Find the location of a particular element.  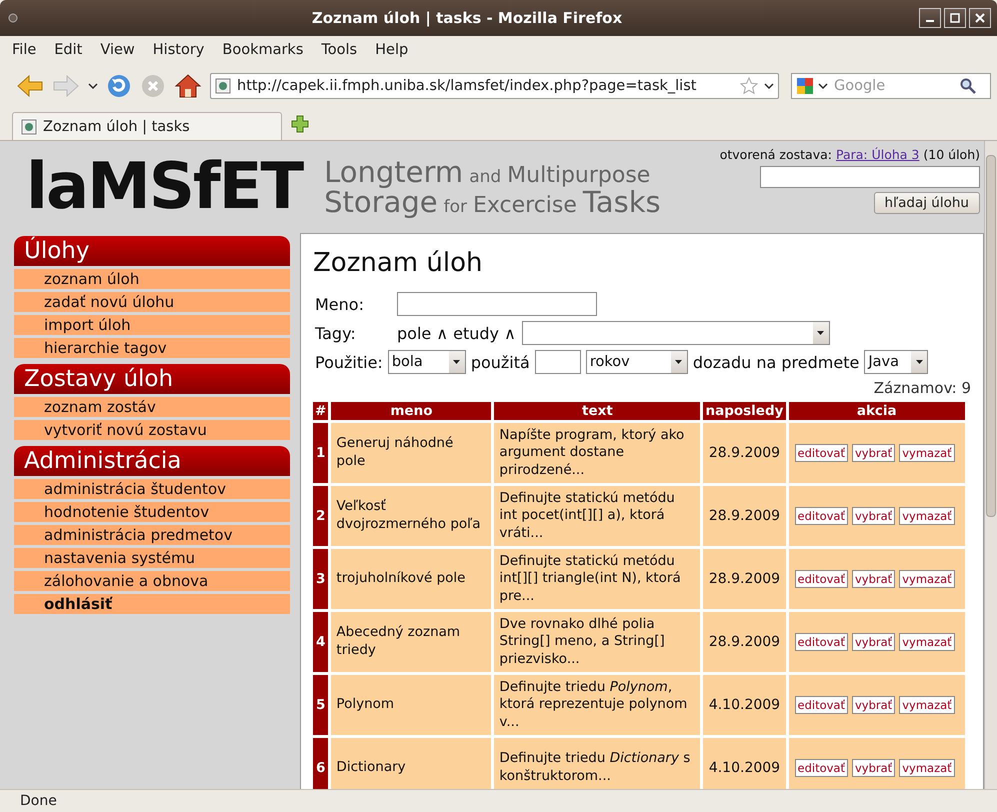

table-cell: Abecedný zoznam triedy is located at coordinates (411, 642).